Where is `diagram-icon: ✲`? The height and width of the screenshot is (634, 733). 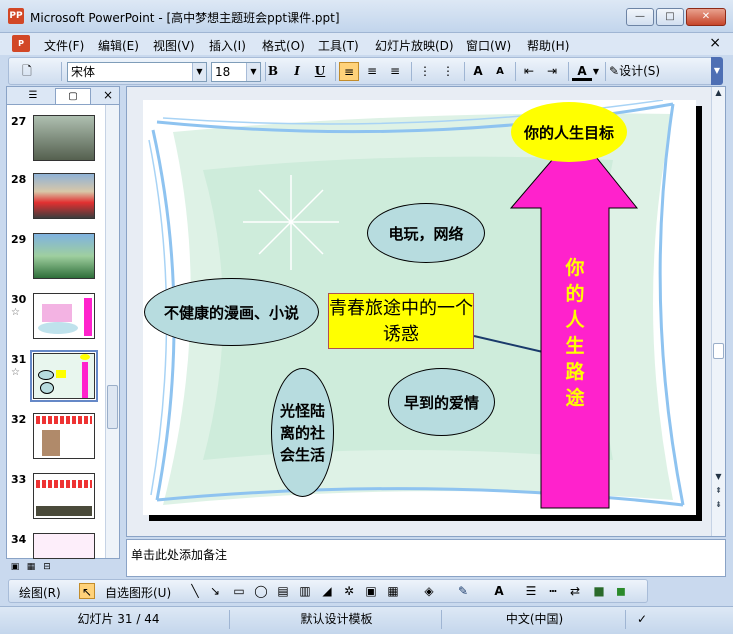
diagram-icon: ✲ is located at coordinates (349, 591).